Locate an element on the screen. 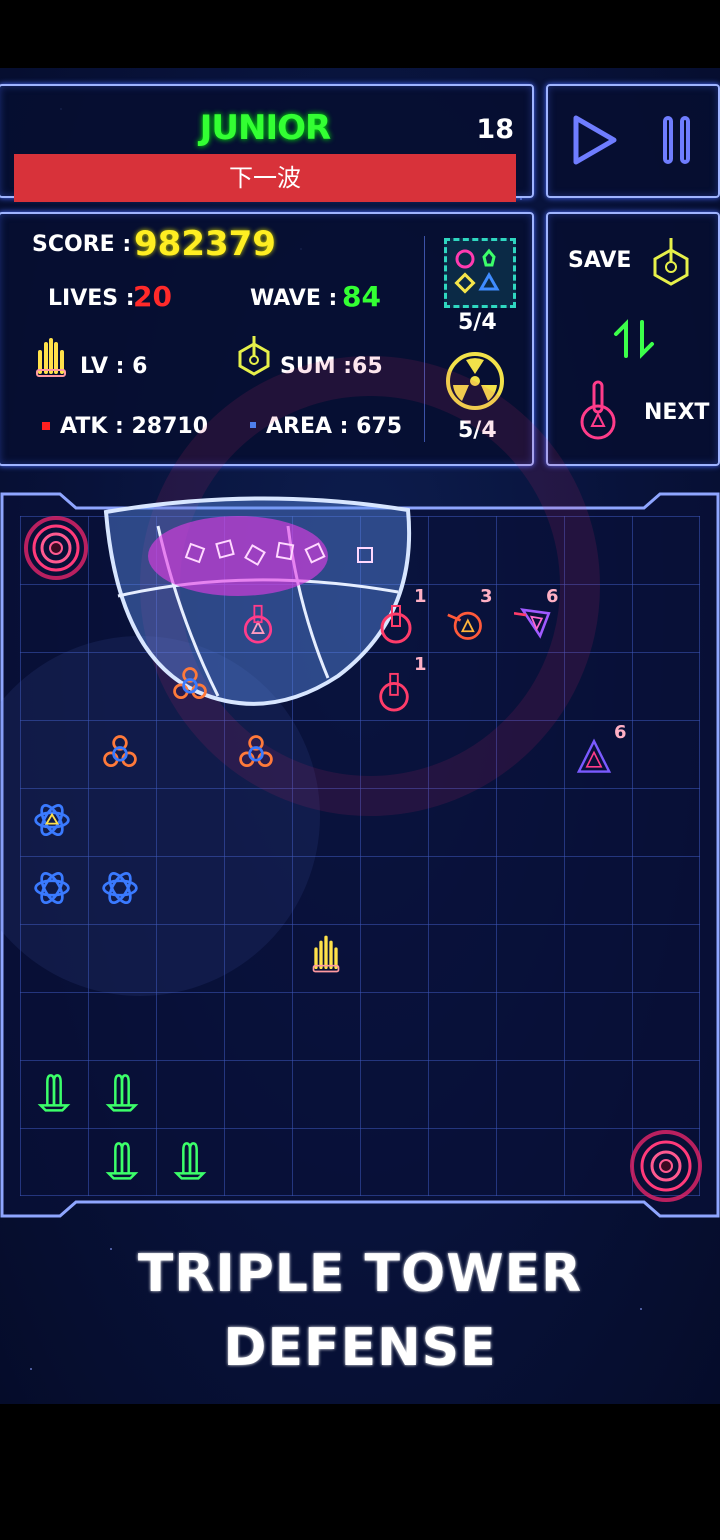  enemy-spawn-portal-icon is located at coordinates (56, 548).